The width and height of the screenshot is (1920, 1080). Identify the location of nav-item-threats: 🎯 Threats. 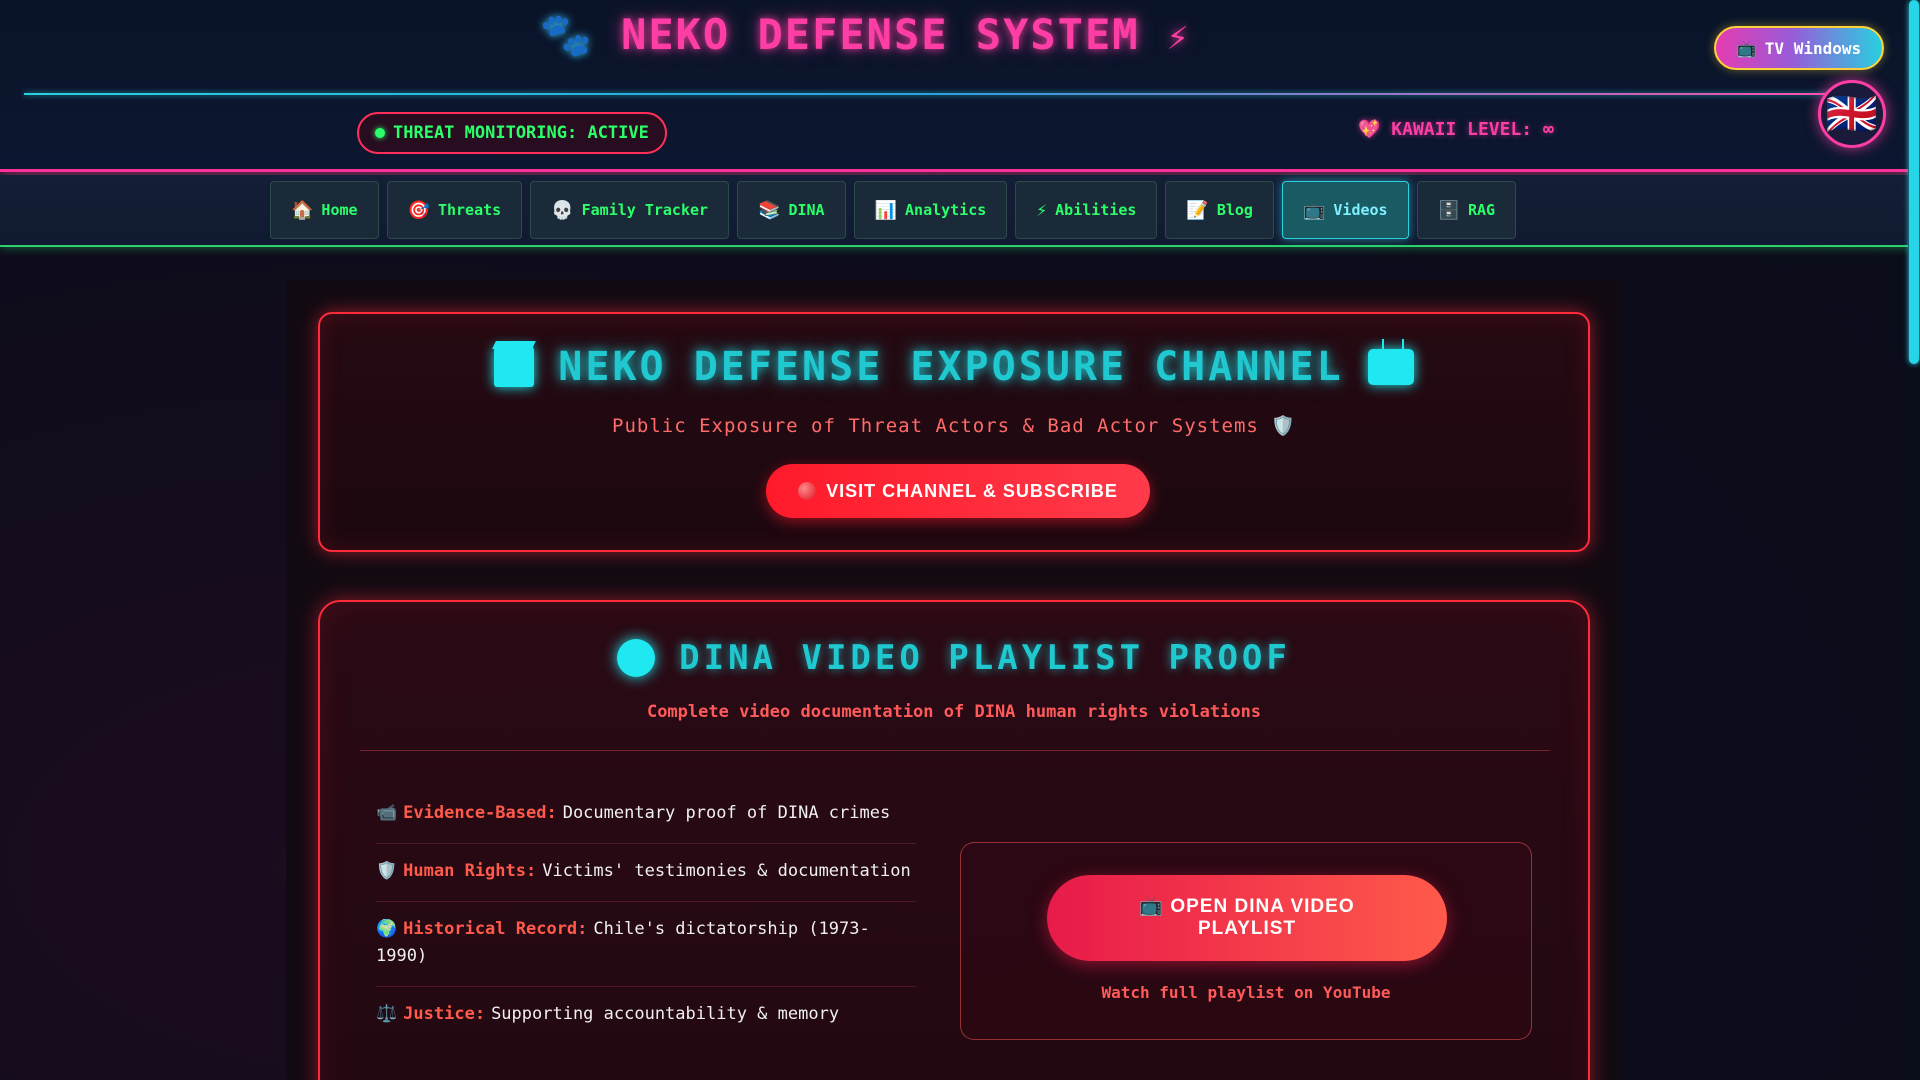
(454, 210).